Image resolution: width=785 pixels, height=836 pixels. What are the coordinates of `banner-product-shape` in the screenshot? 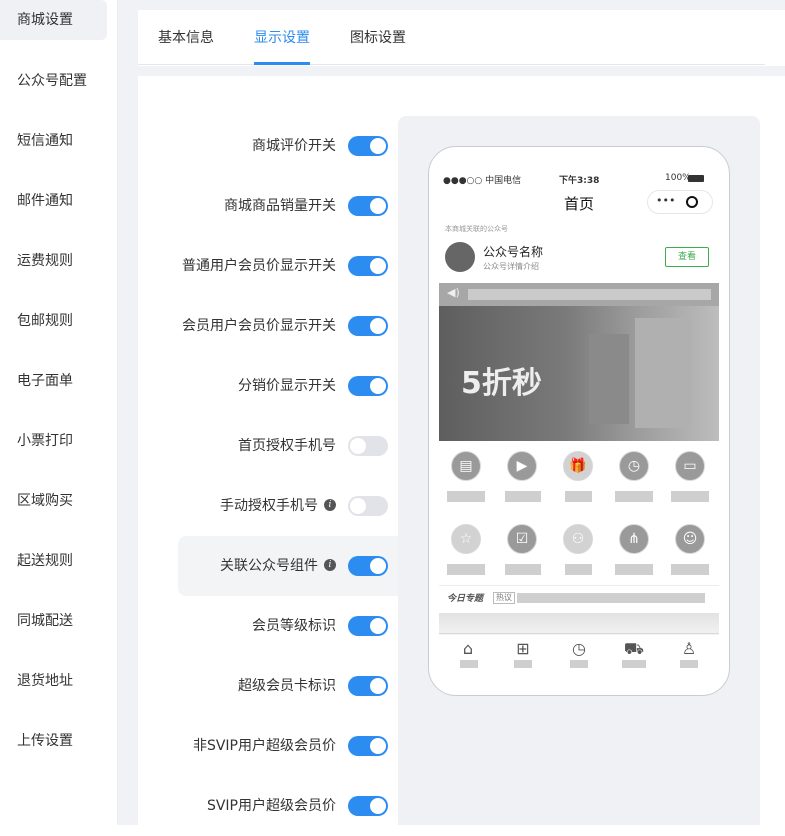 It's located at (663, 373).